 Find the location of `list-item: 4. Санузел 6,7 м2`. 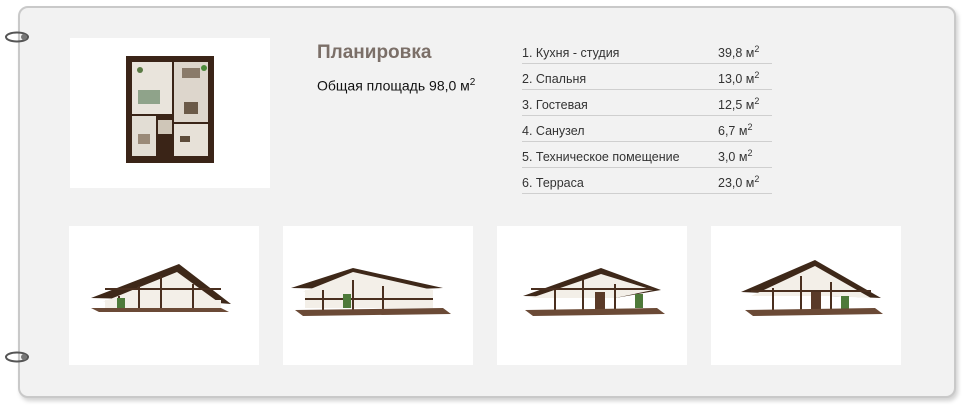

list-item: 4. Санузел 6,7 м2 is located at coordinates (647, 129).